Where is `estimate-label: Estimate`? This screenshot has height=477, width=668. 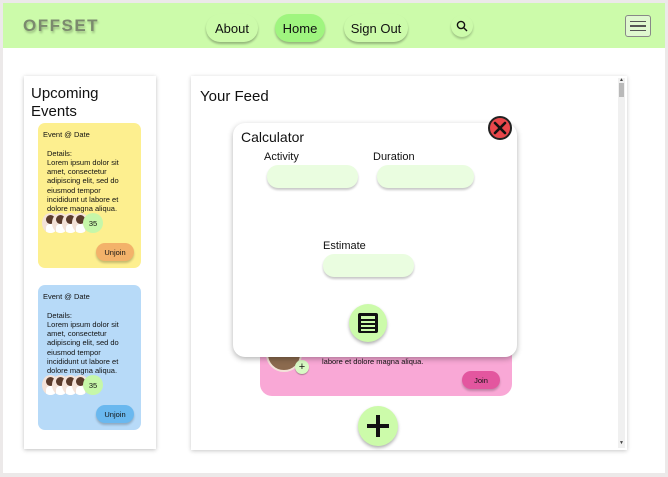
estimate-label: Estimate is located at coordinates (344, 246).